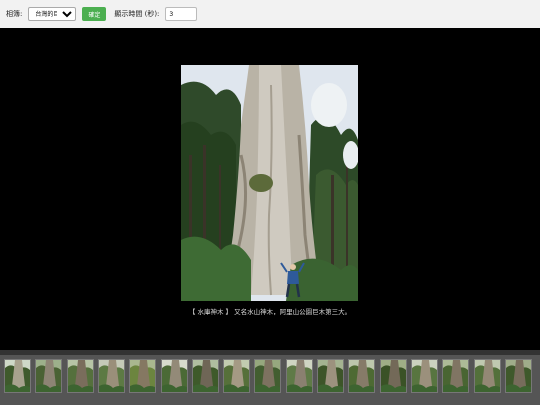 Image resolution: width=540 pixels, height=405 pixels. What do you see at coordinates (52, 14) in the screenshot?
I see `theme-select: 台灣的巨樹` at bounding box center [52, 14].